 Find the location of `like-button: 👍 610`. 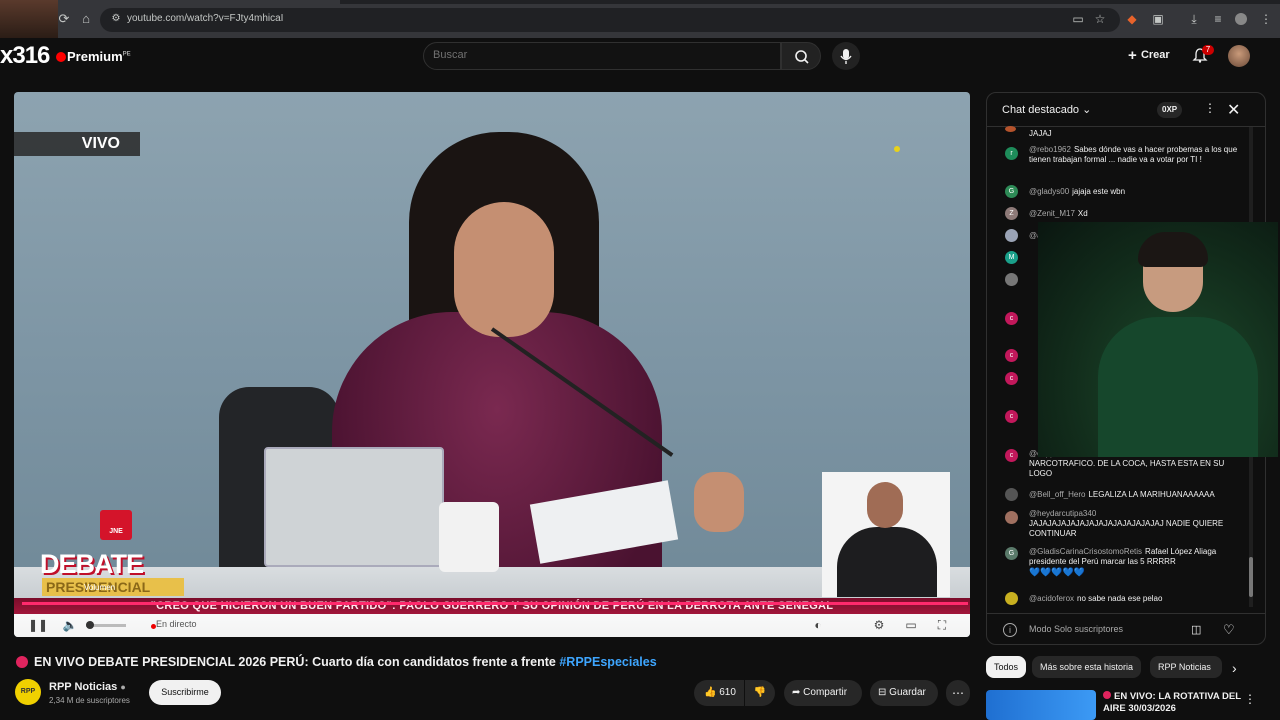

like-button: 👍 610 is located at coordinates (719, 693).